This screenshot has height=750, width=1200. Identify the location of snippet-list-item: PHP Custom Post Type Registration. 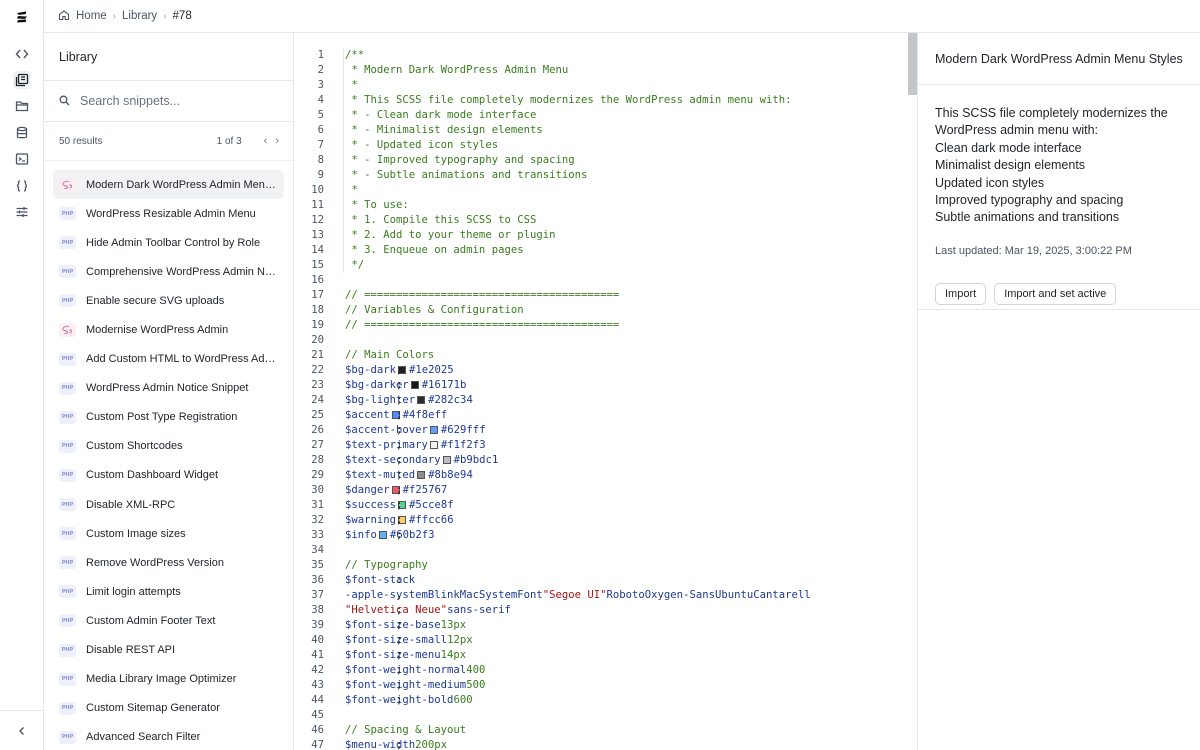
(168, 417).